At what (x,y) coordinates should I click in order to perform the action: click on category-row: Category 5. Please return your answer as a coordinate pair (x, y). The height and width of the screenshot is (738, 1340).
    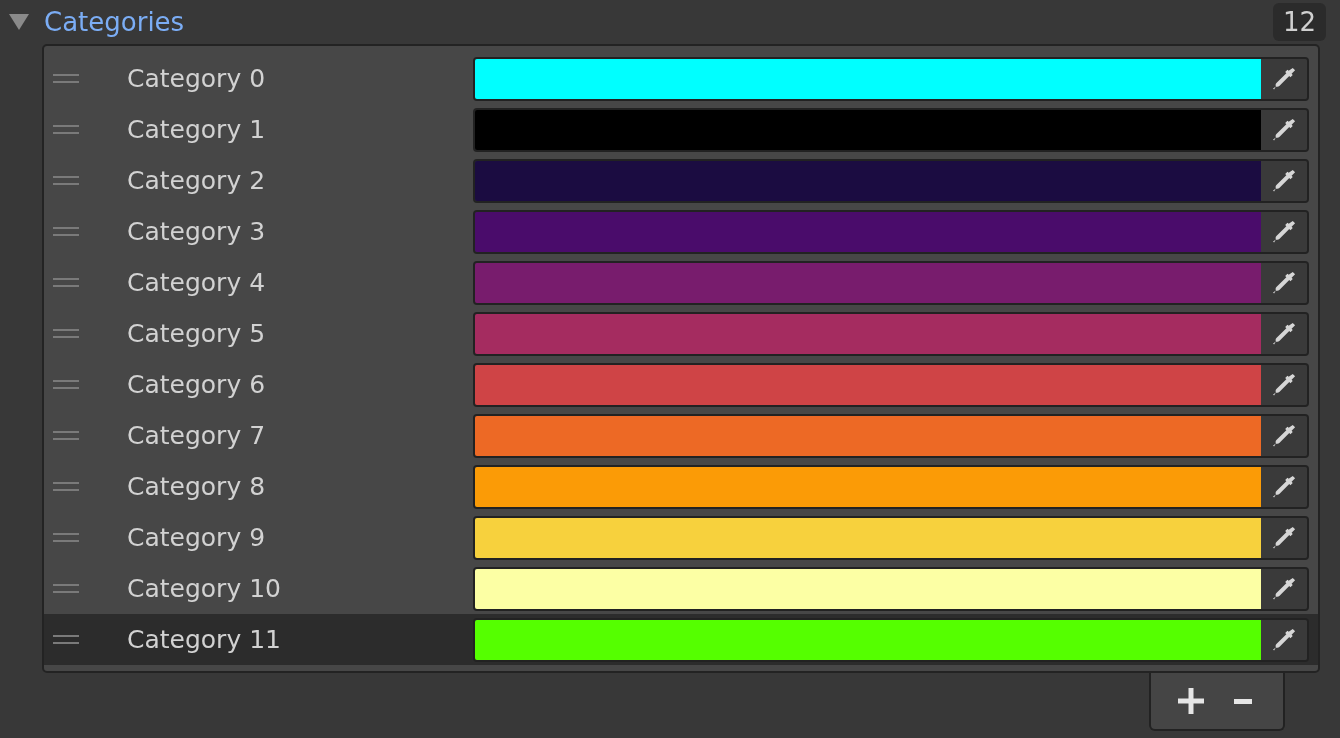
    Looking at the image, I should click on (681, 333).